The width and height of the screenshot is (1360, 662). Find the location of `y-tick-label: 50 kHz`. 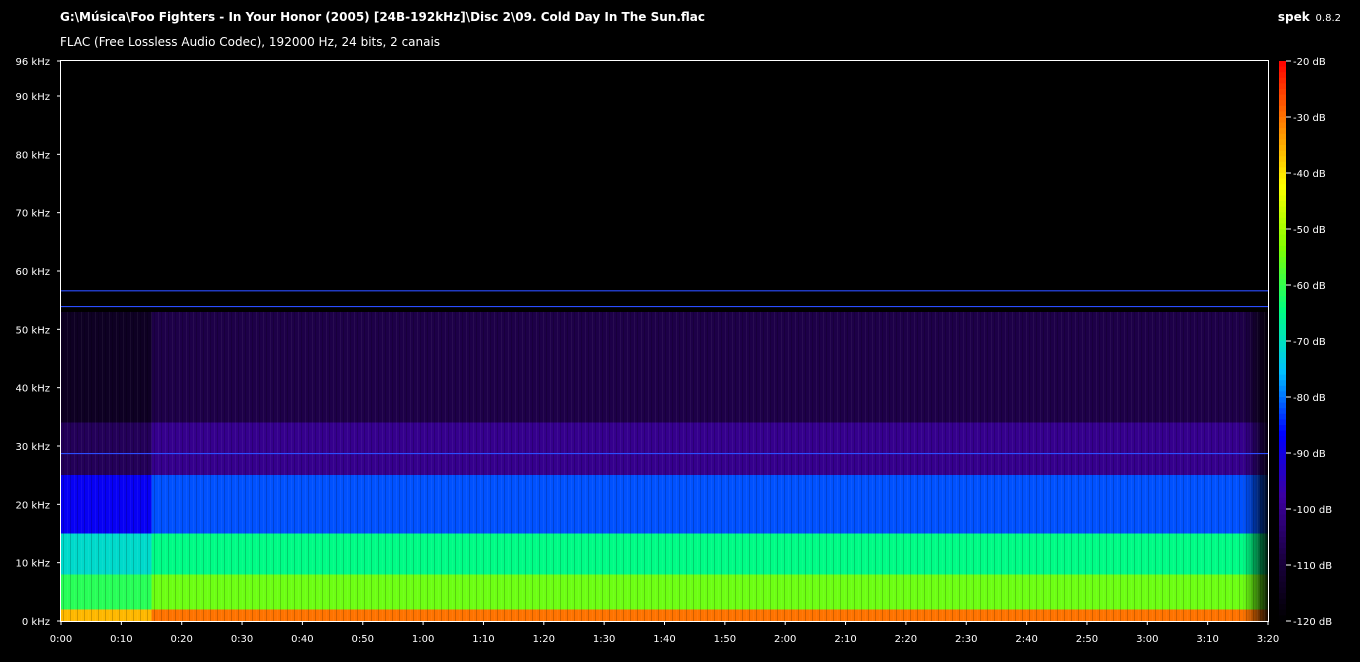

y-tick-label: 50 kHz is located at coordinates (33, 330).